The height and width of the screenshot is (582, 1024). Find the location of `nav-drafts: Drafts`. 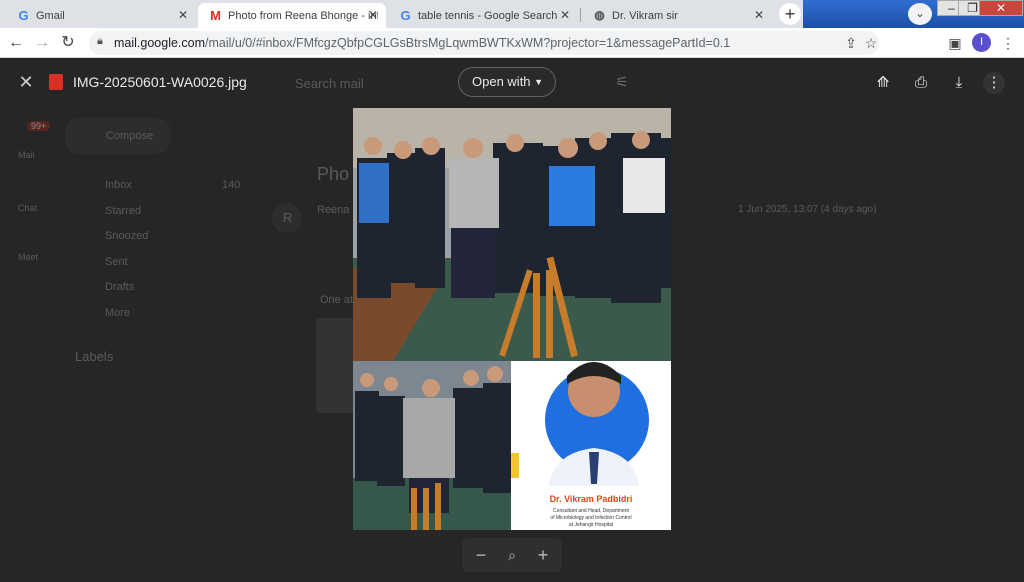

nav-drafts: Drafts is located at coordinates (120, 287).